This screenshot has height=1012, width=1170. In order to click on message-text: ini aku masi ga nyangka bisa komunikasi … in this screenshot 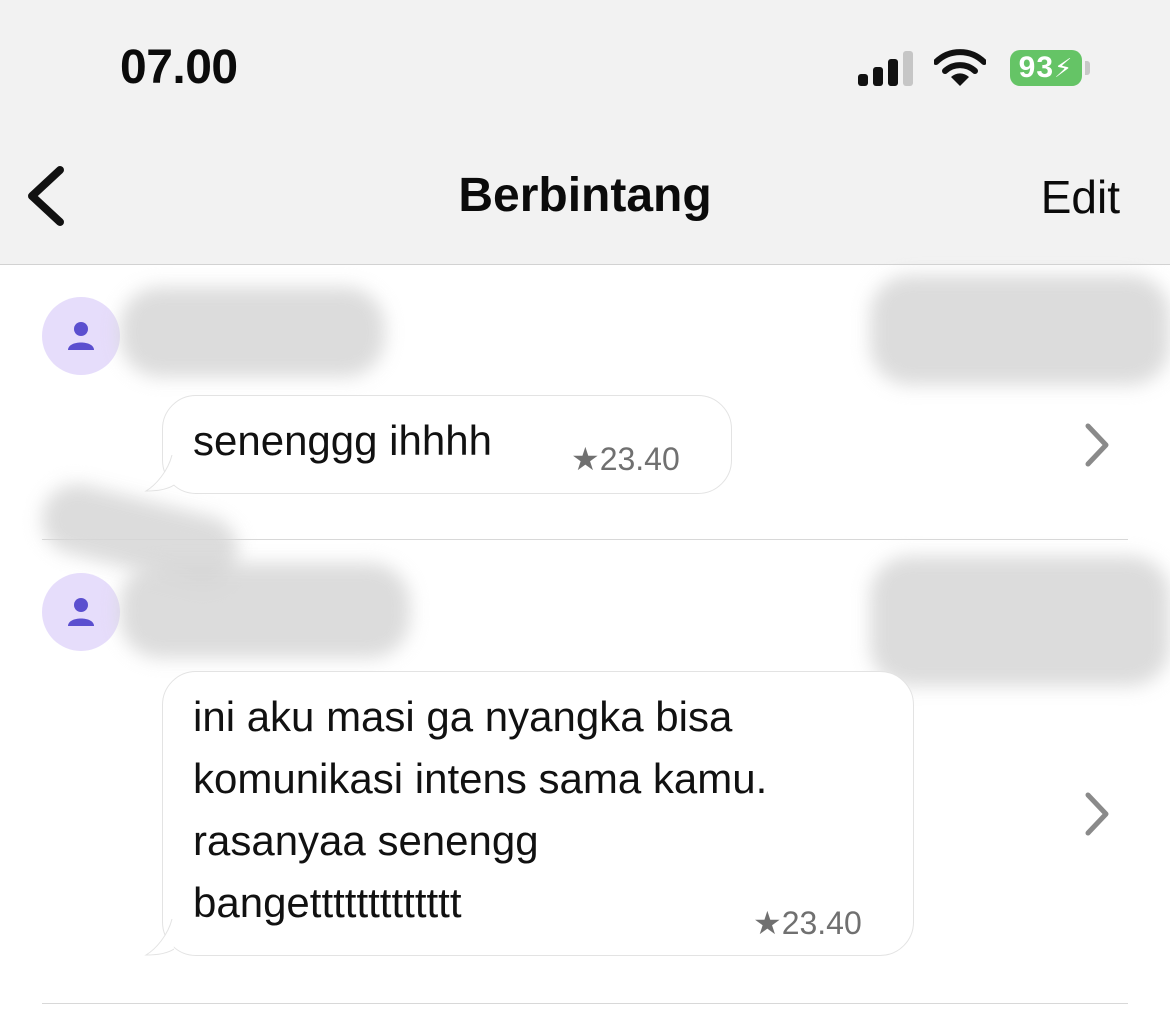, I will do `click(480, 809)`.